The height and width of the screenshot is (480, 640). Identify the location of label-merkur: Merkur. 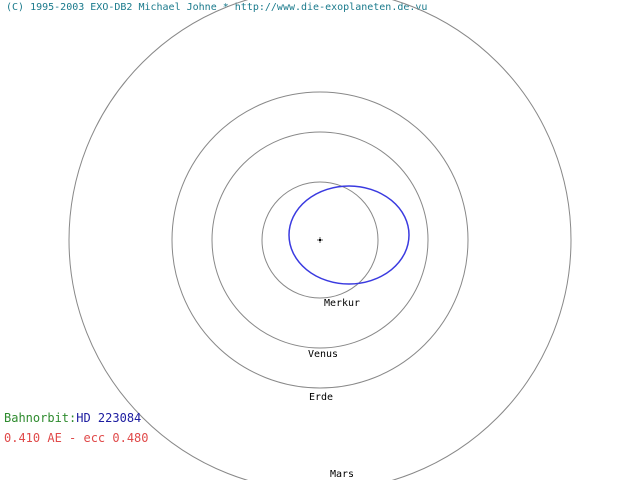
(342, 303).